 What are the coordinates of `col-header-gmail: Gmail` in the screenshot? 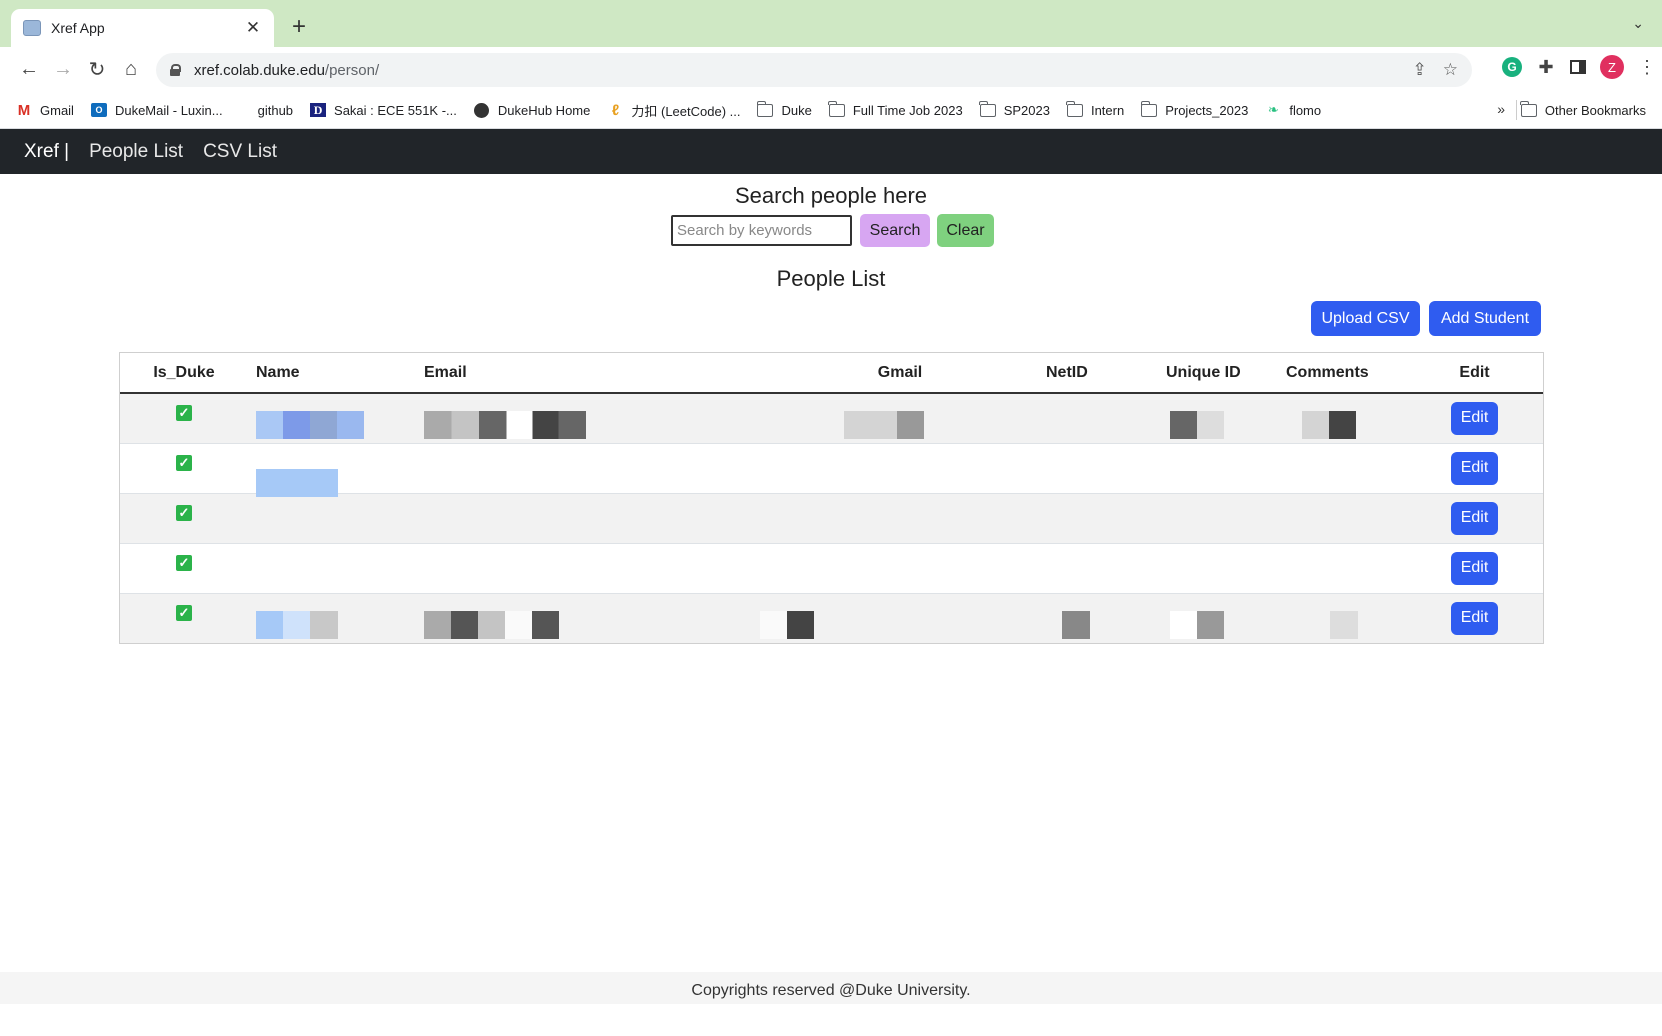 It's located at (896, 373).